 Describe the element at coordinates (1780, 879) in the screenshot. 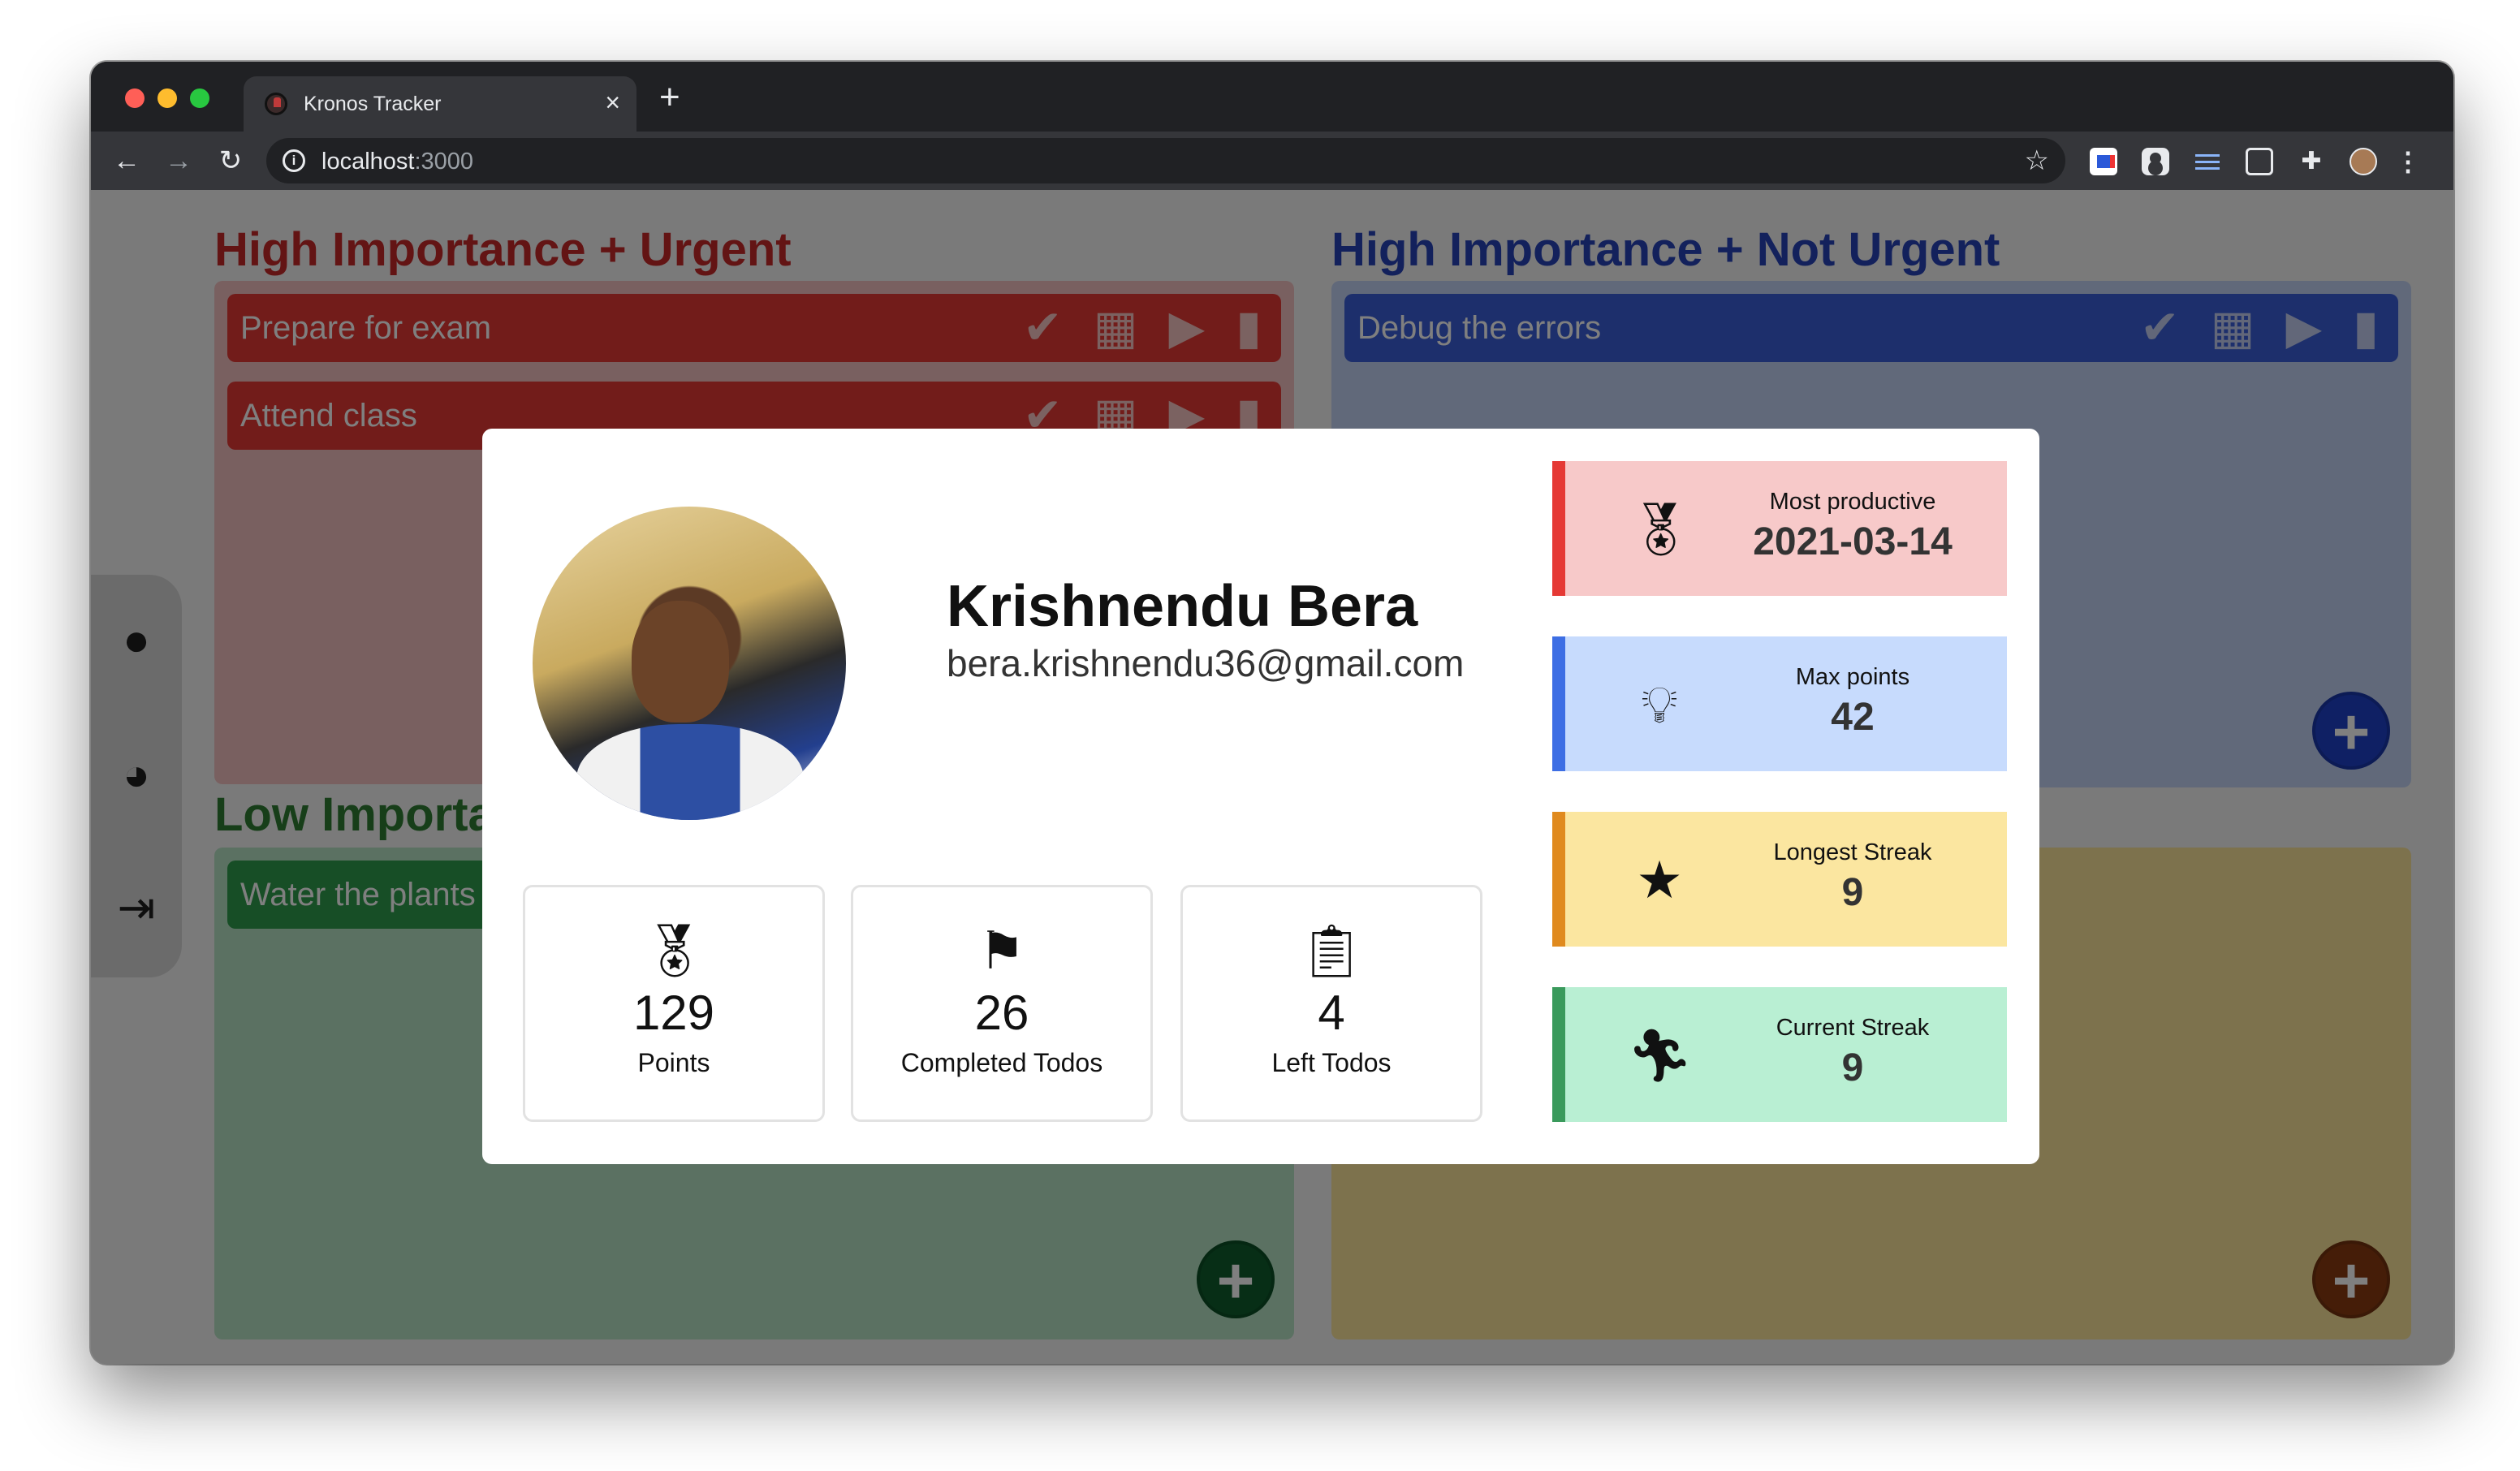

I see `card-longest-streak: ★ Longest Streak 9` at that location.